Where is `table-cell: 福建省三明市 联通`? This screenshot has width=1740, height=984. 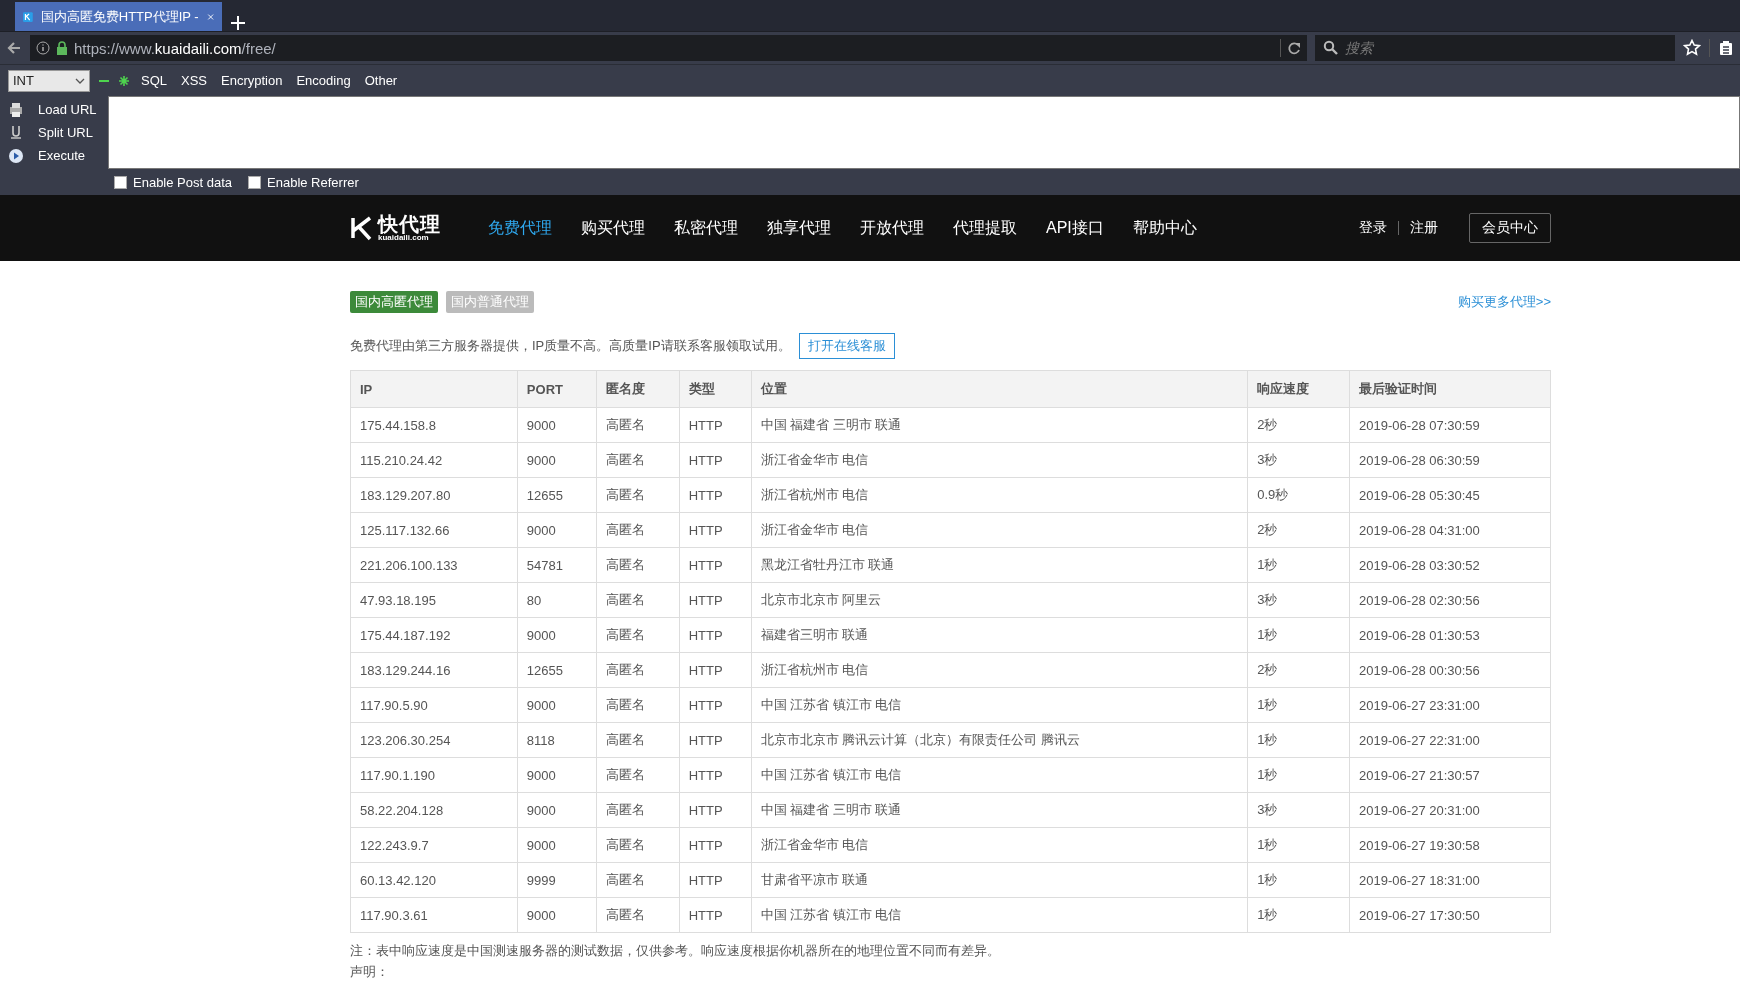 table-cell: 福建省三明市 联通 is located at coordinates (999, 635).